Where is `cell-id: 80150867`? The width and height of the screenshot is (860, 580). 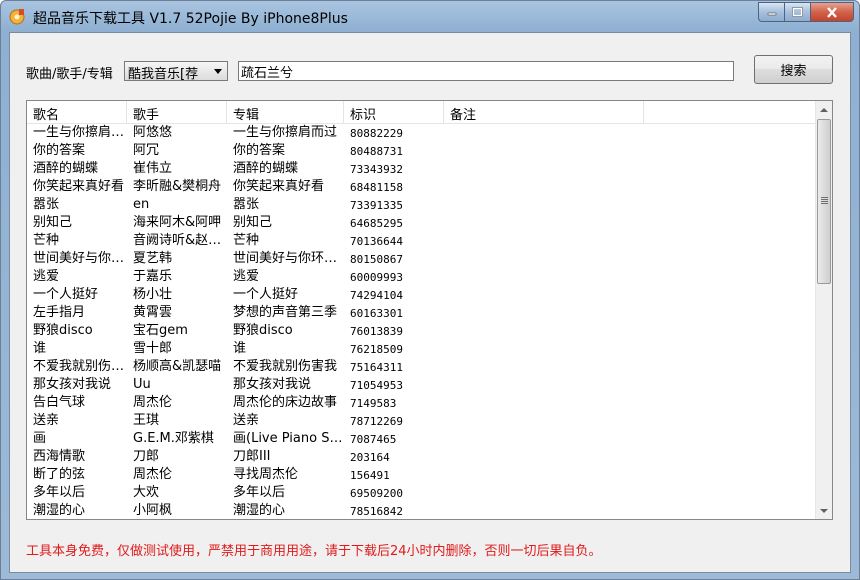 cell-id: 80150867 is located at coordinates (376, 259).